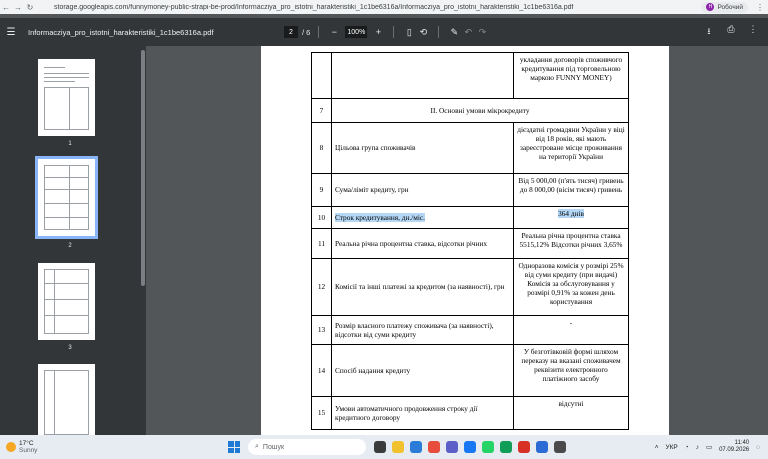 Image resolution: width=768 pixels, height=459 pixels. I want to click on weather-condition: Sunny, so click(28, 450).